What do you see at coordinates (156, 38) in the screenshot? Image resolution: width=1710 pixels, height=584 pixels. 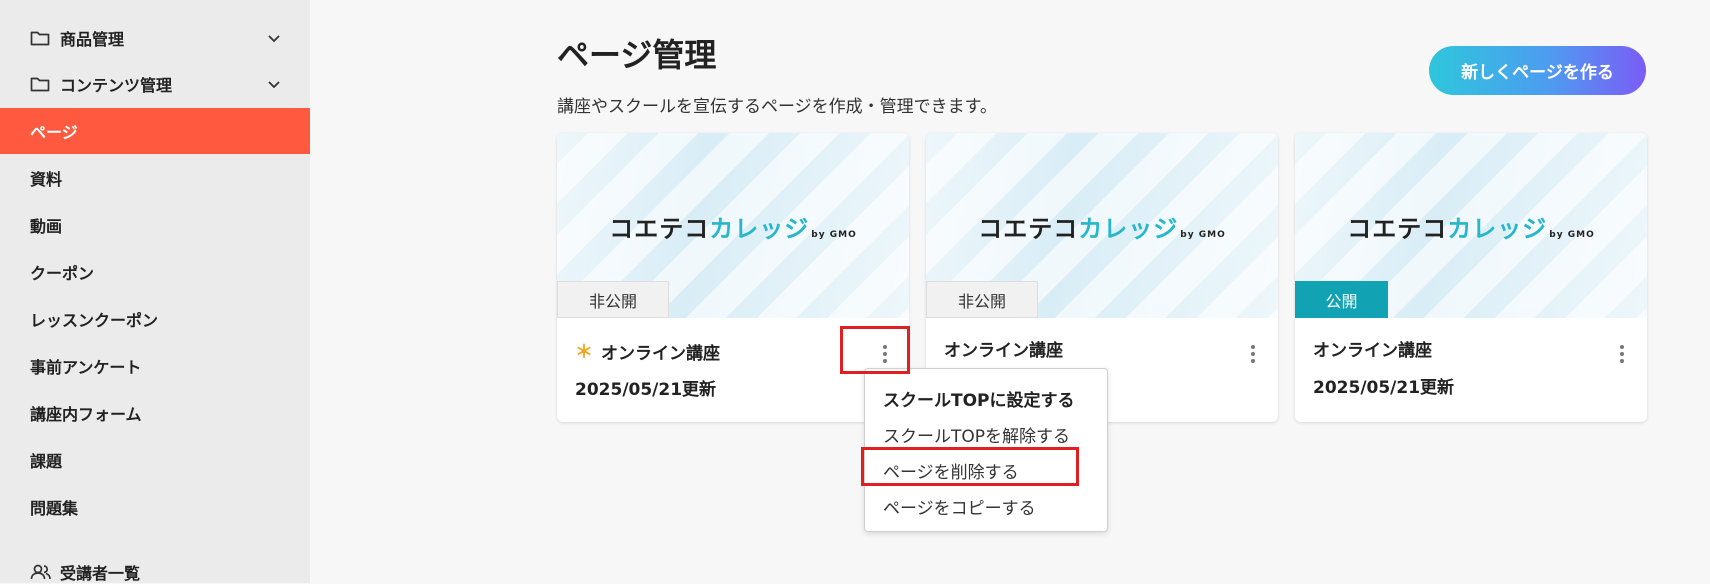 I see `sidebar-group-product: 商品管理` at bounding box center [156, 38].